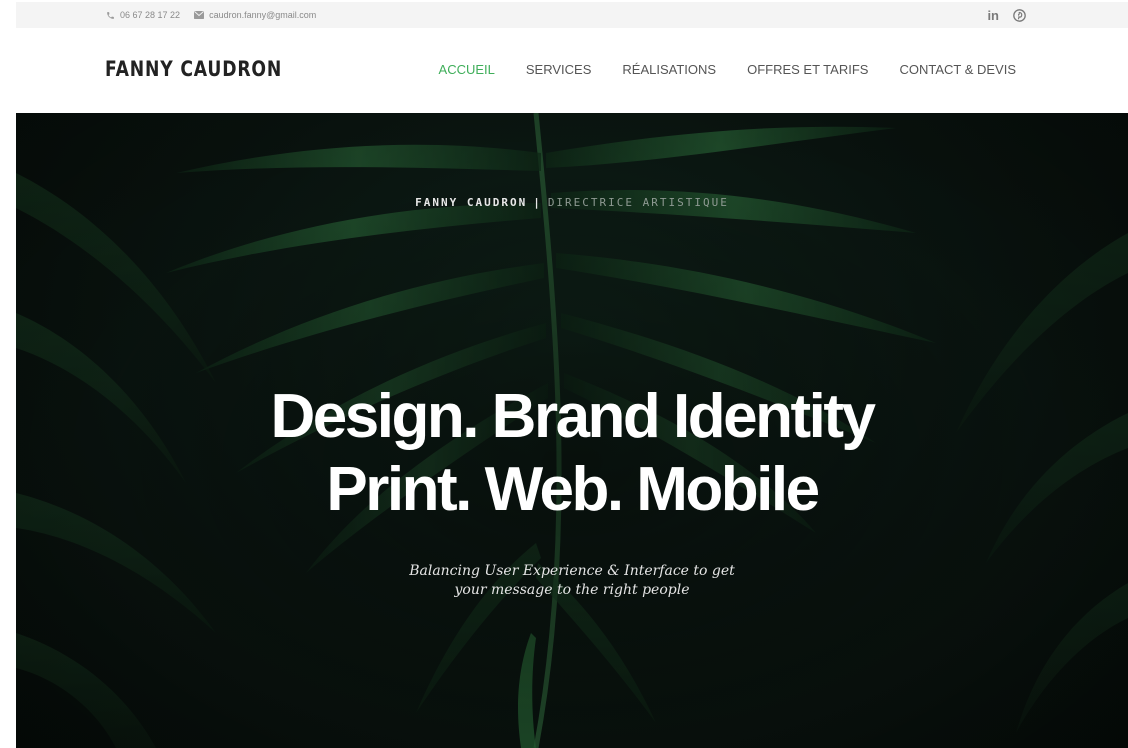 Image resolution: width=1128 pixels, height=748 pixels. Describe the element at coordinates (199, 15) in the screenshot. I see `envelope-icon` at that location.